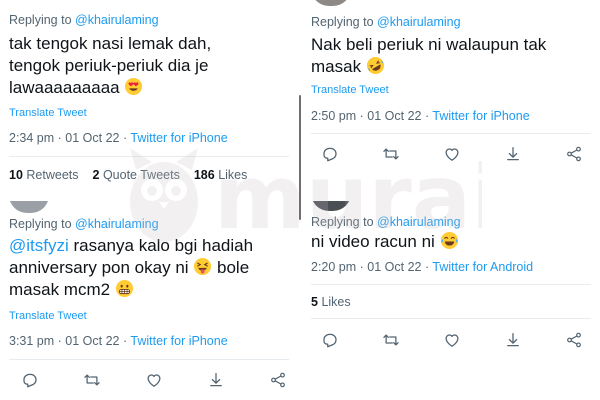 Image resolution: width=600 pixels, height=400 pixels. Describe the element at coordinates (366, 267) in the screenshot. I see `tweet-timestamp: 2:20 pm · 01 Oct 22` at that location.